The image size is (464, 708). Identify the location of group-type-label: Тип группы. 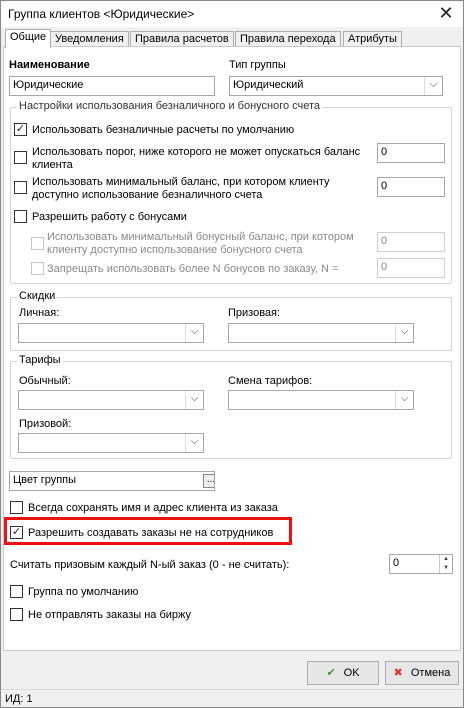
(257, 65).